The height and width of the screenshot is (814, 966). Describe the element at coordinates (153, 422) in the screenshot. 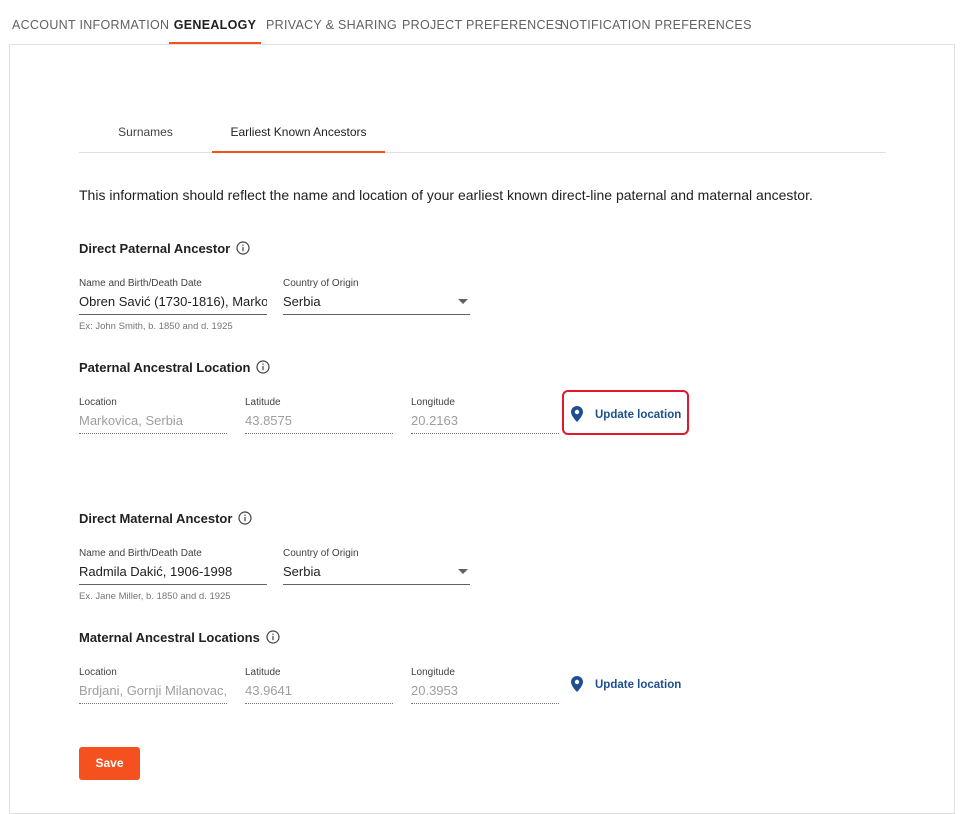

I see `paternal-location-input: Markovica, Serbia` at that location.